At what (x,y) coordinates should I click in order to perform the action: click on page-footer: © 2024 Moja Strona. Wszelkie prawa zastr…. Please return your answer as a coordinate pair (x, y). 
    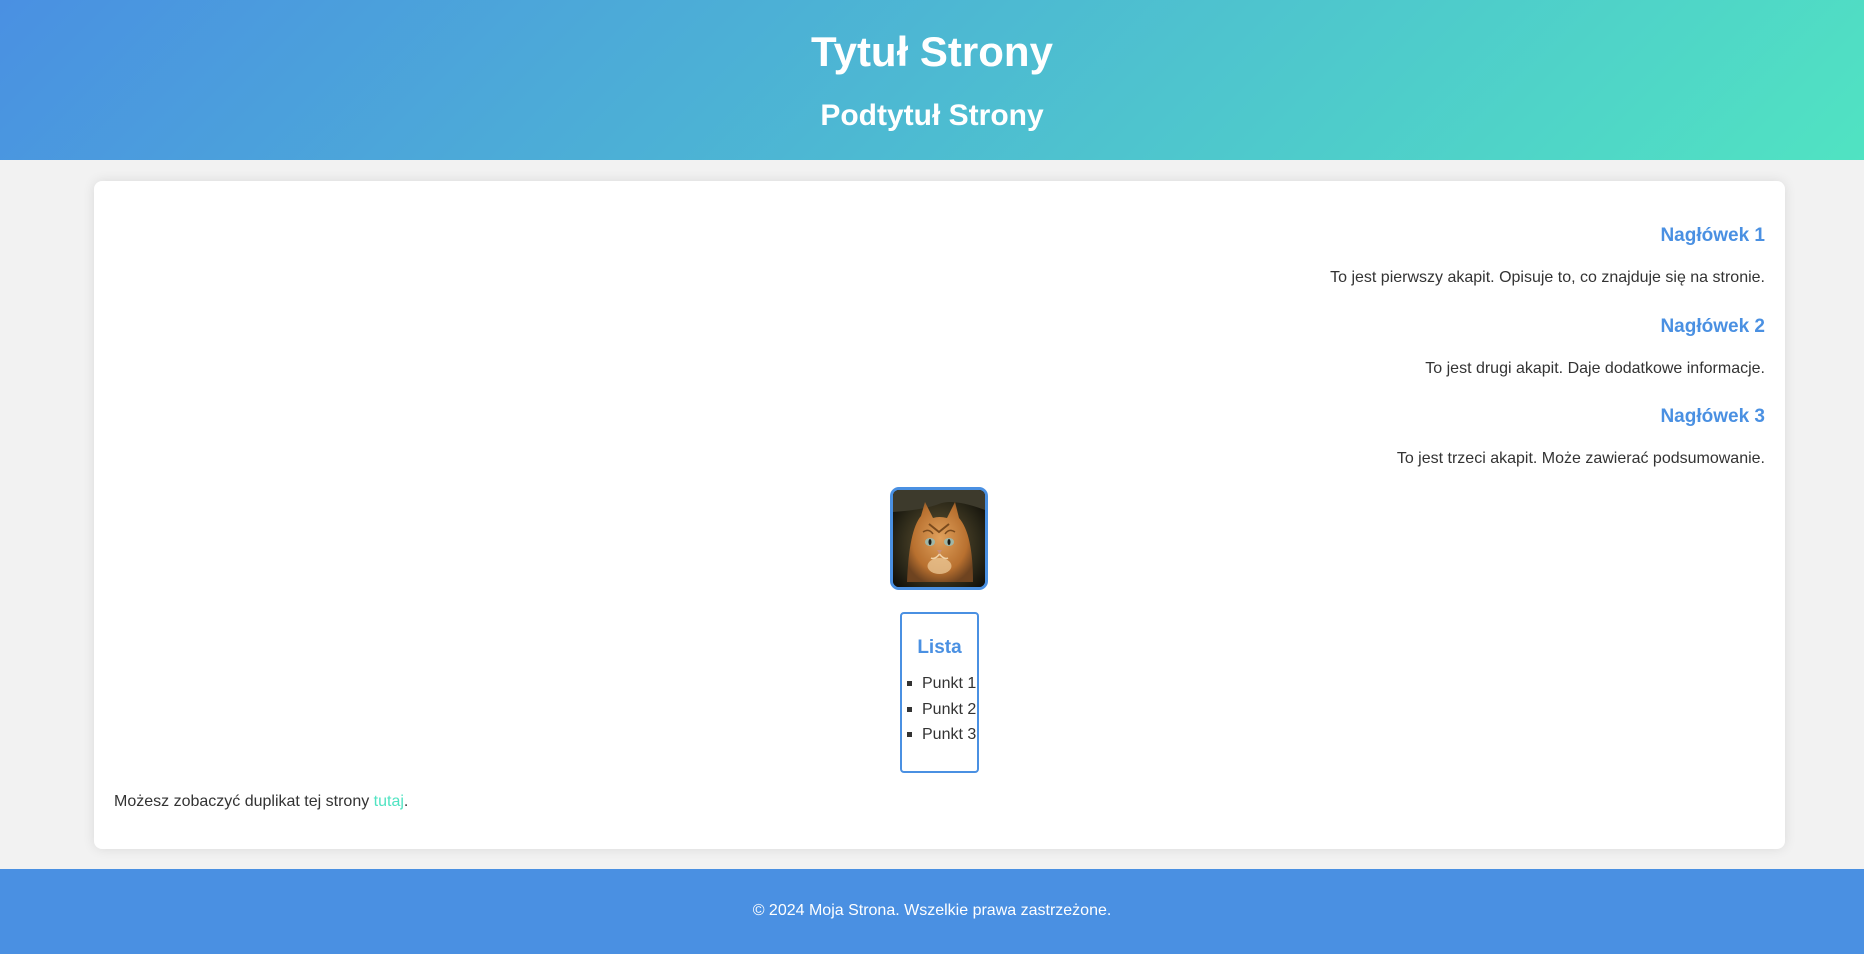
    Looking at the image, I should click on (932, 911).